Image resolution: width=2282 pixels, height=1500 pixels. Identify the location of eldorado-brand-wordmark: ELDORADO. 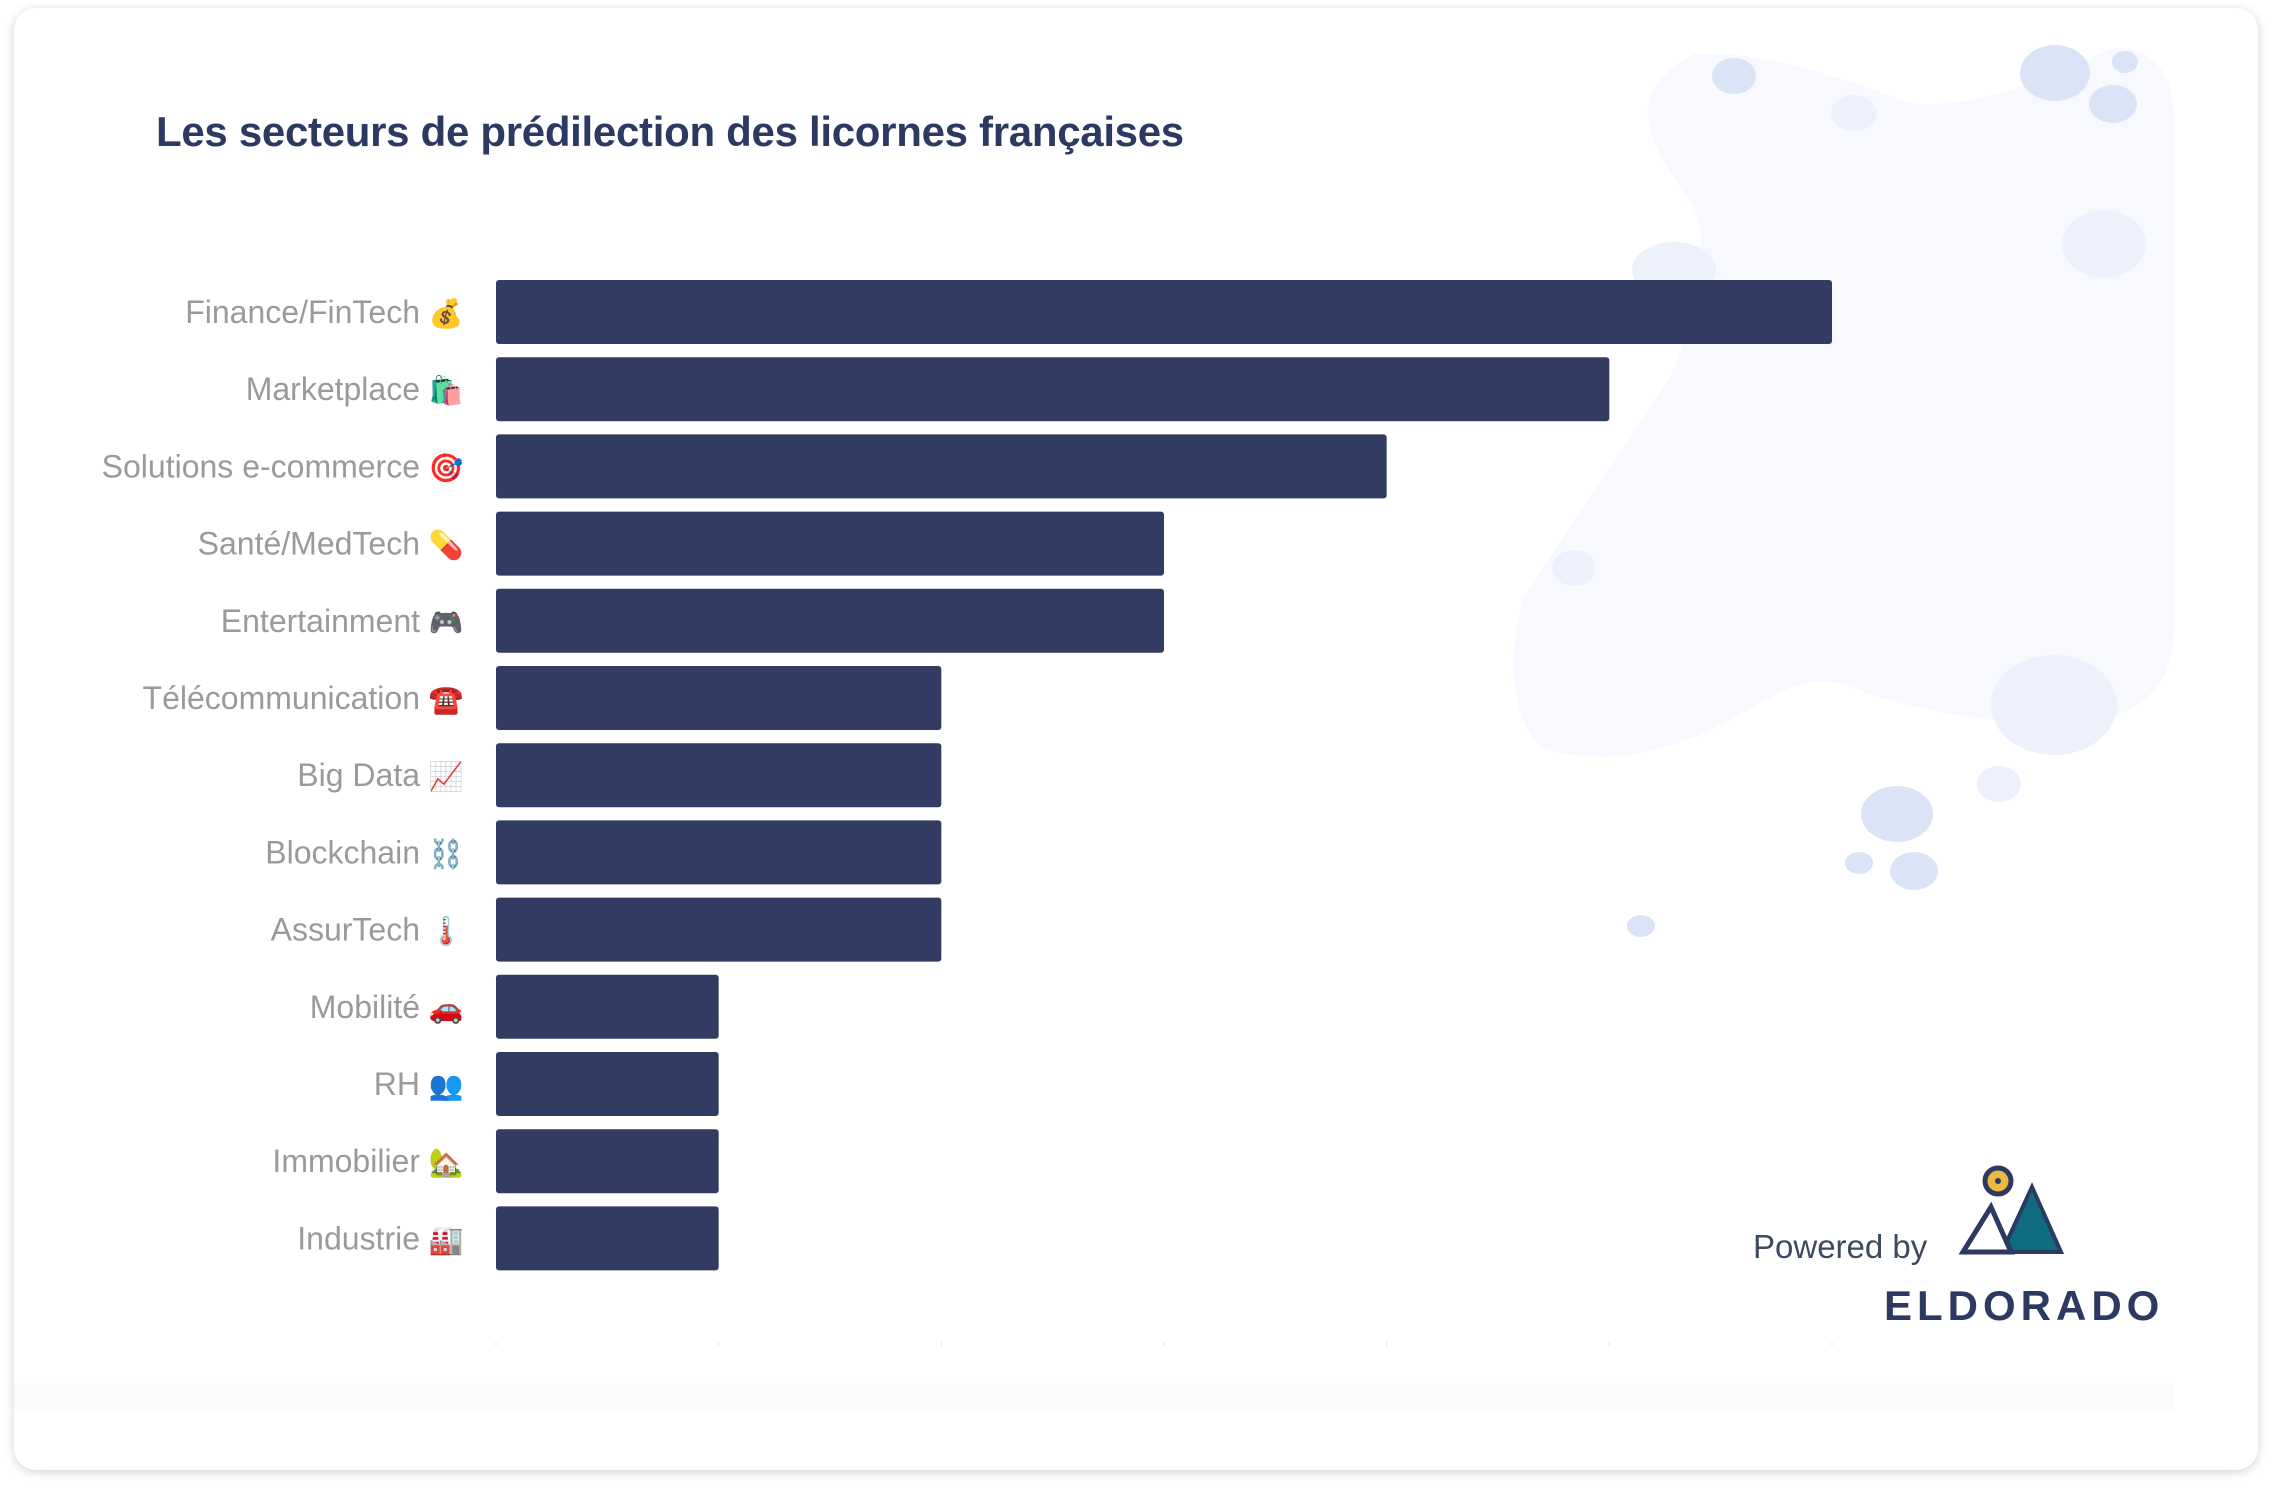
(2024, 1305).